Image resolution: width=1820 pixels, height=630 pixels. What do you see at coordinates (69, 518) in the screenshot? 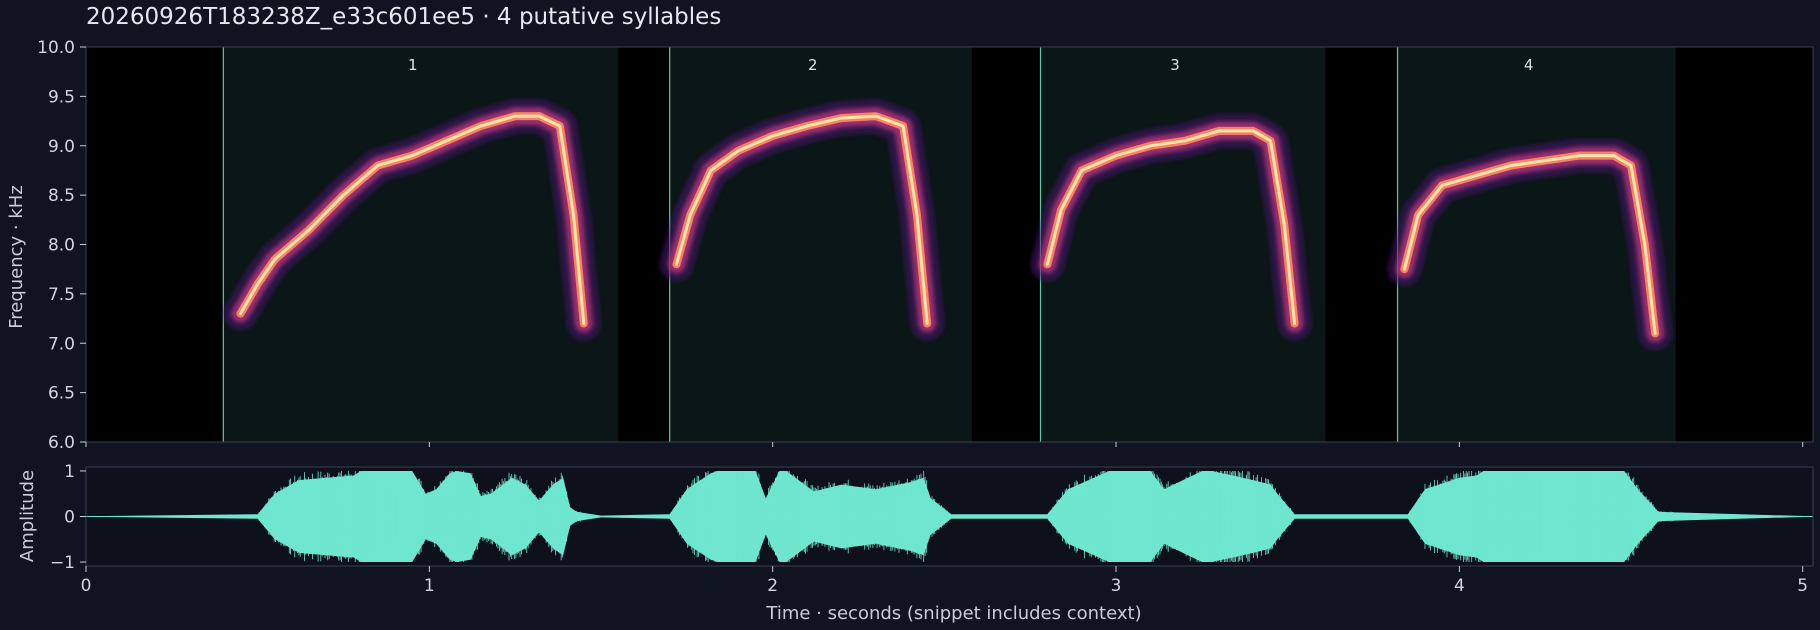
I see `waveform-y-tick-label: 0` at bounding box center [69, 518].